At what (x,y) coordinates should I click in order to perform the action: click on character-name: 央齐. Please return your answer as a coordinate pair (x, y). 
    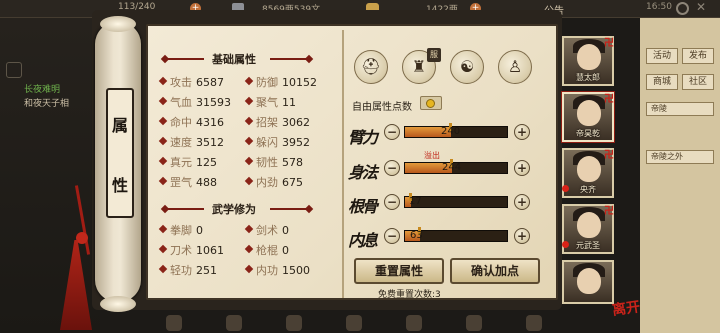
    Looking at the image, I should click on (588, 189).